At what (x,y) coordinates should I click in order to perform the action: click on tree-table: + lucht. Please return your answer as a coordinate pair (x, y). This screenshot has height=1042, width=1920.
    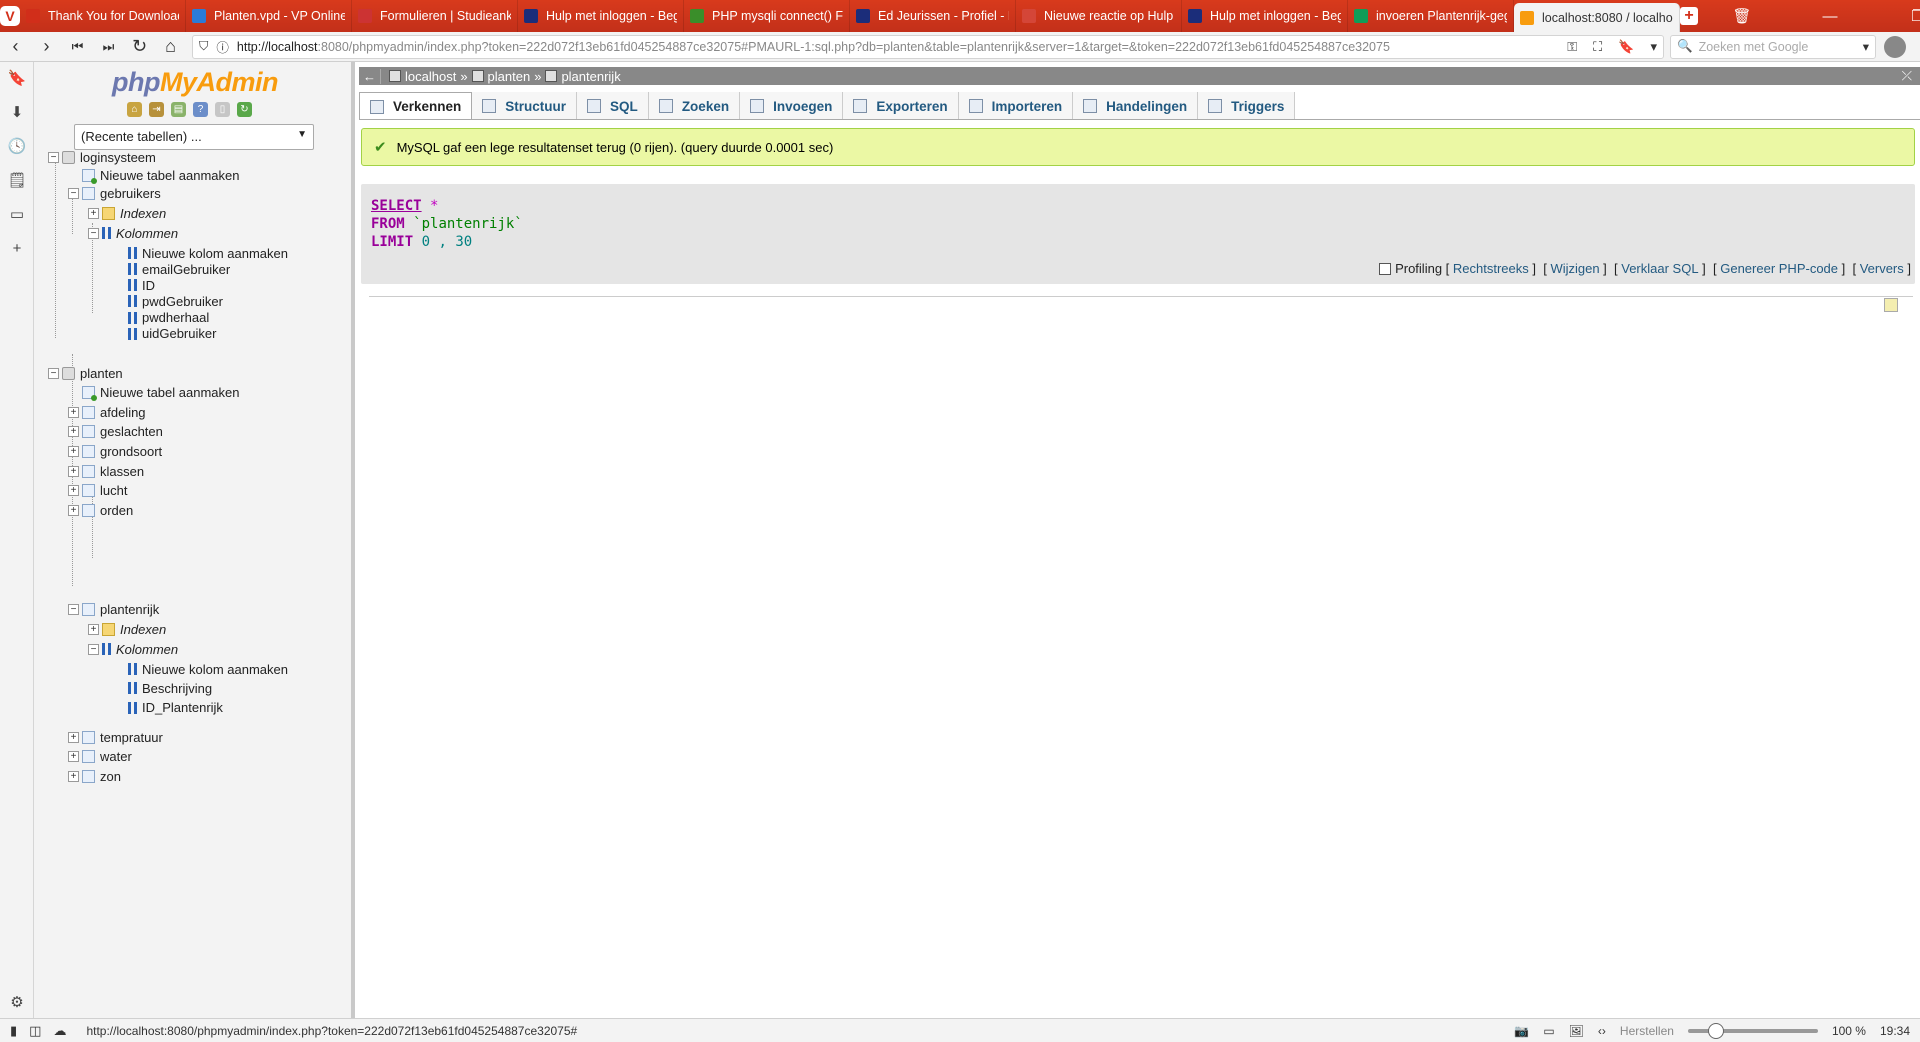
    Looking at the image, I should click on (97, 491).